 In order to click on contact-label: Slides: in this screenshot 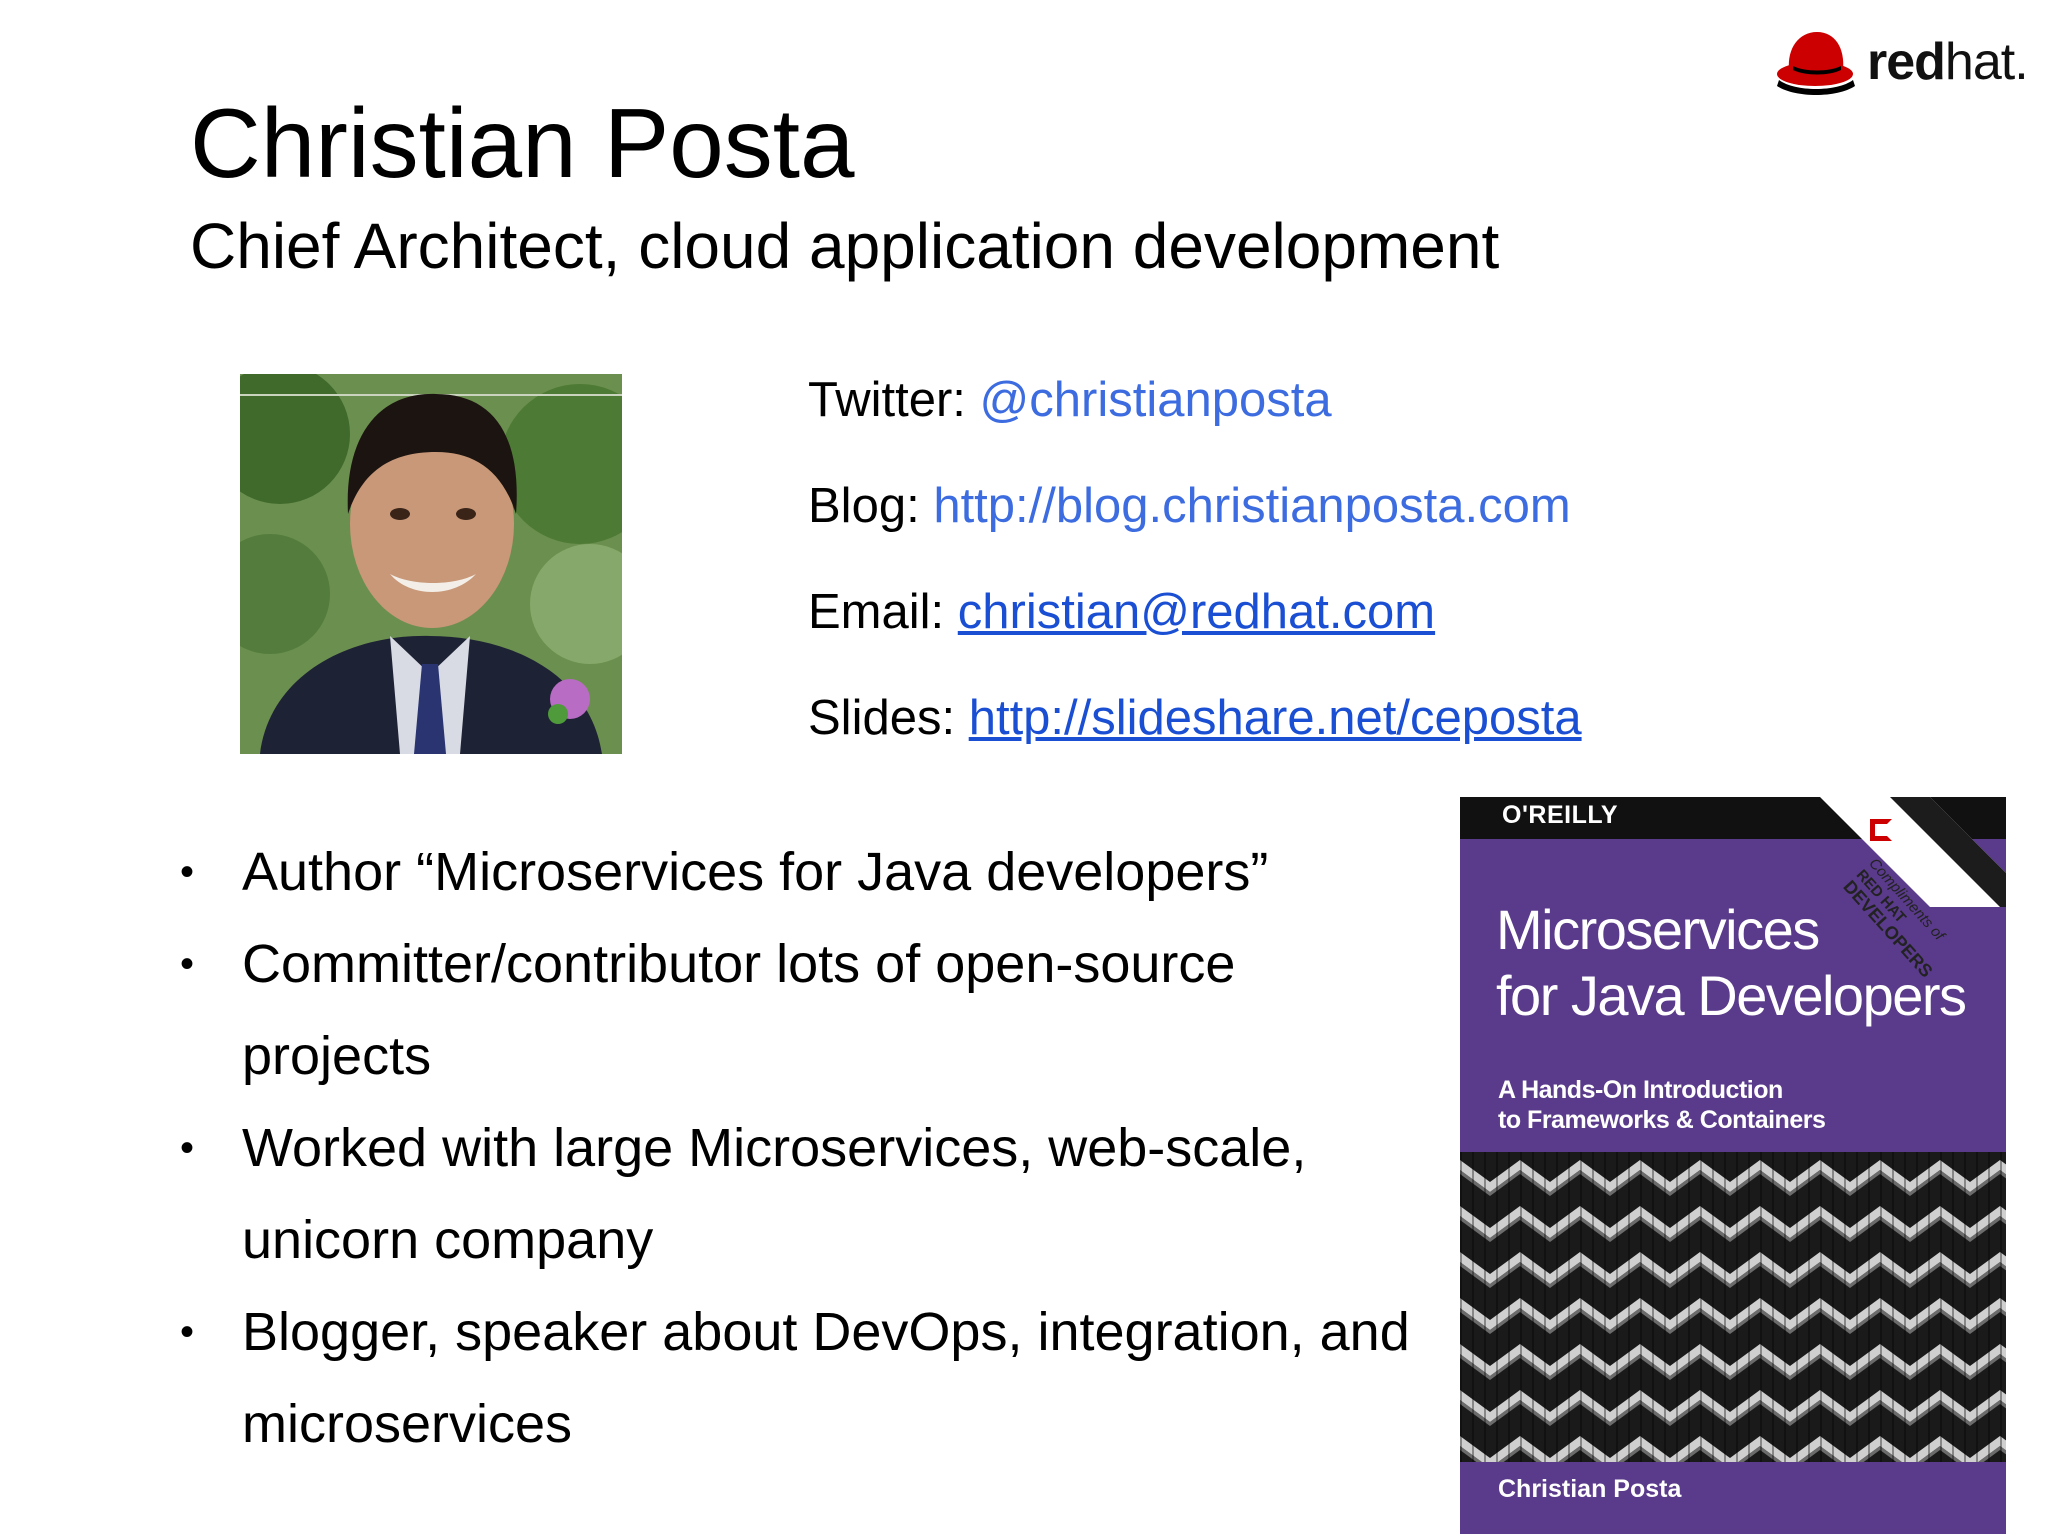, I will do `click(882, 718)`.